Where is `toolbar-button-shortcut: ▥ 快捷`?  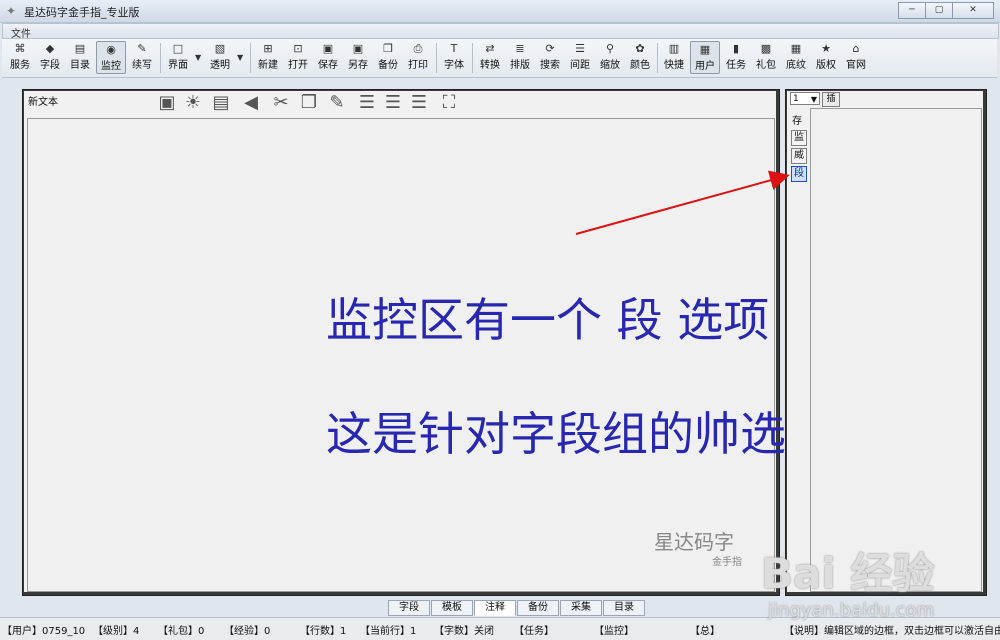
toolbar-button-shortcut: ▥ 快捷 is located at coordinates (674, 57).